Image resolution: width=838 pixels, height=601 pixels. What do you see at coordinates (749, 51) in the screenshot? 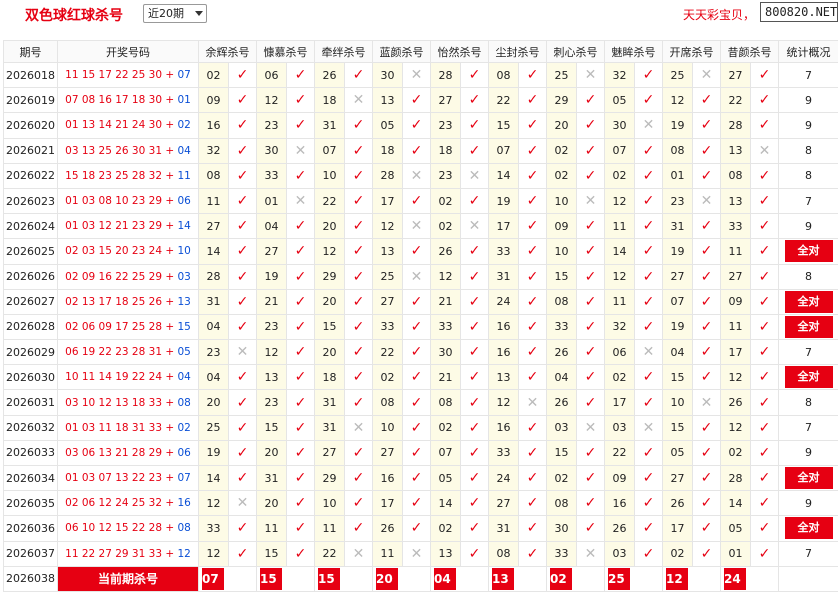
I see `header-expert: 昔颜杀号` at bounding box center [749, 51].